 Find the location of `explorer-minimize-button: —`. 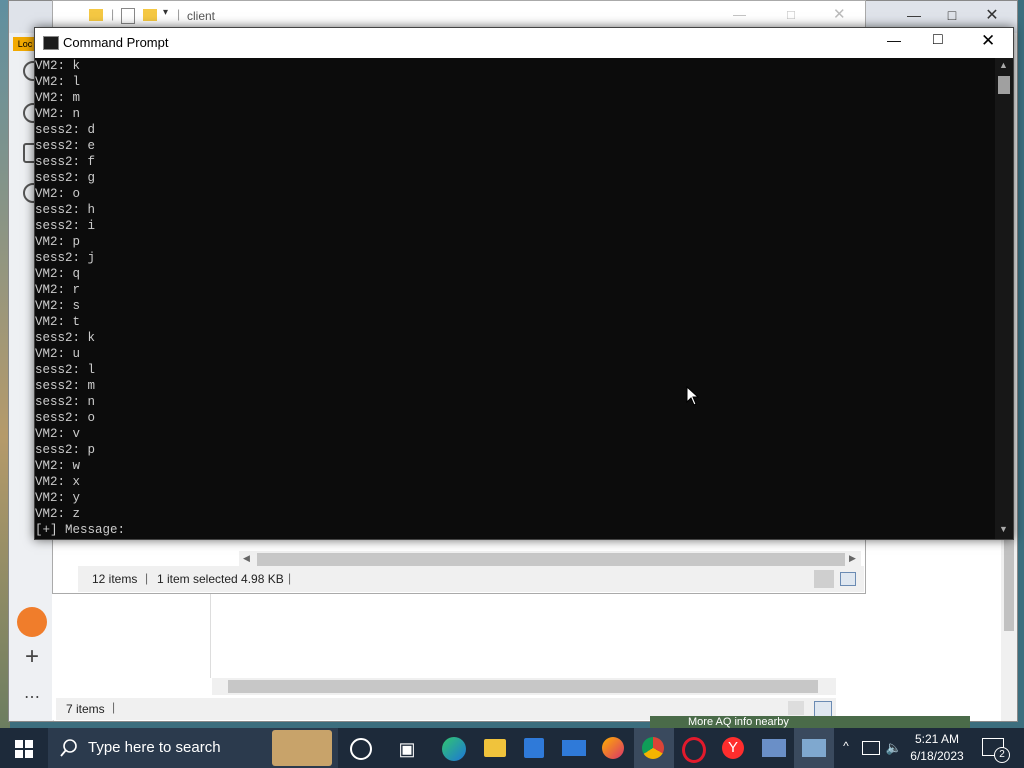

explorer-minimize-button: — is located at coordinates (739, 14).